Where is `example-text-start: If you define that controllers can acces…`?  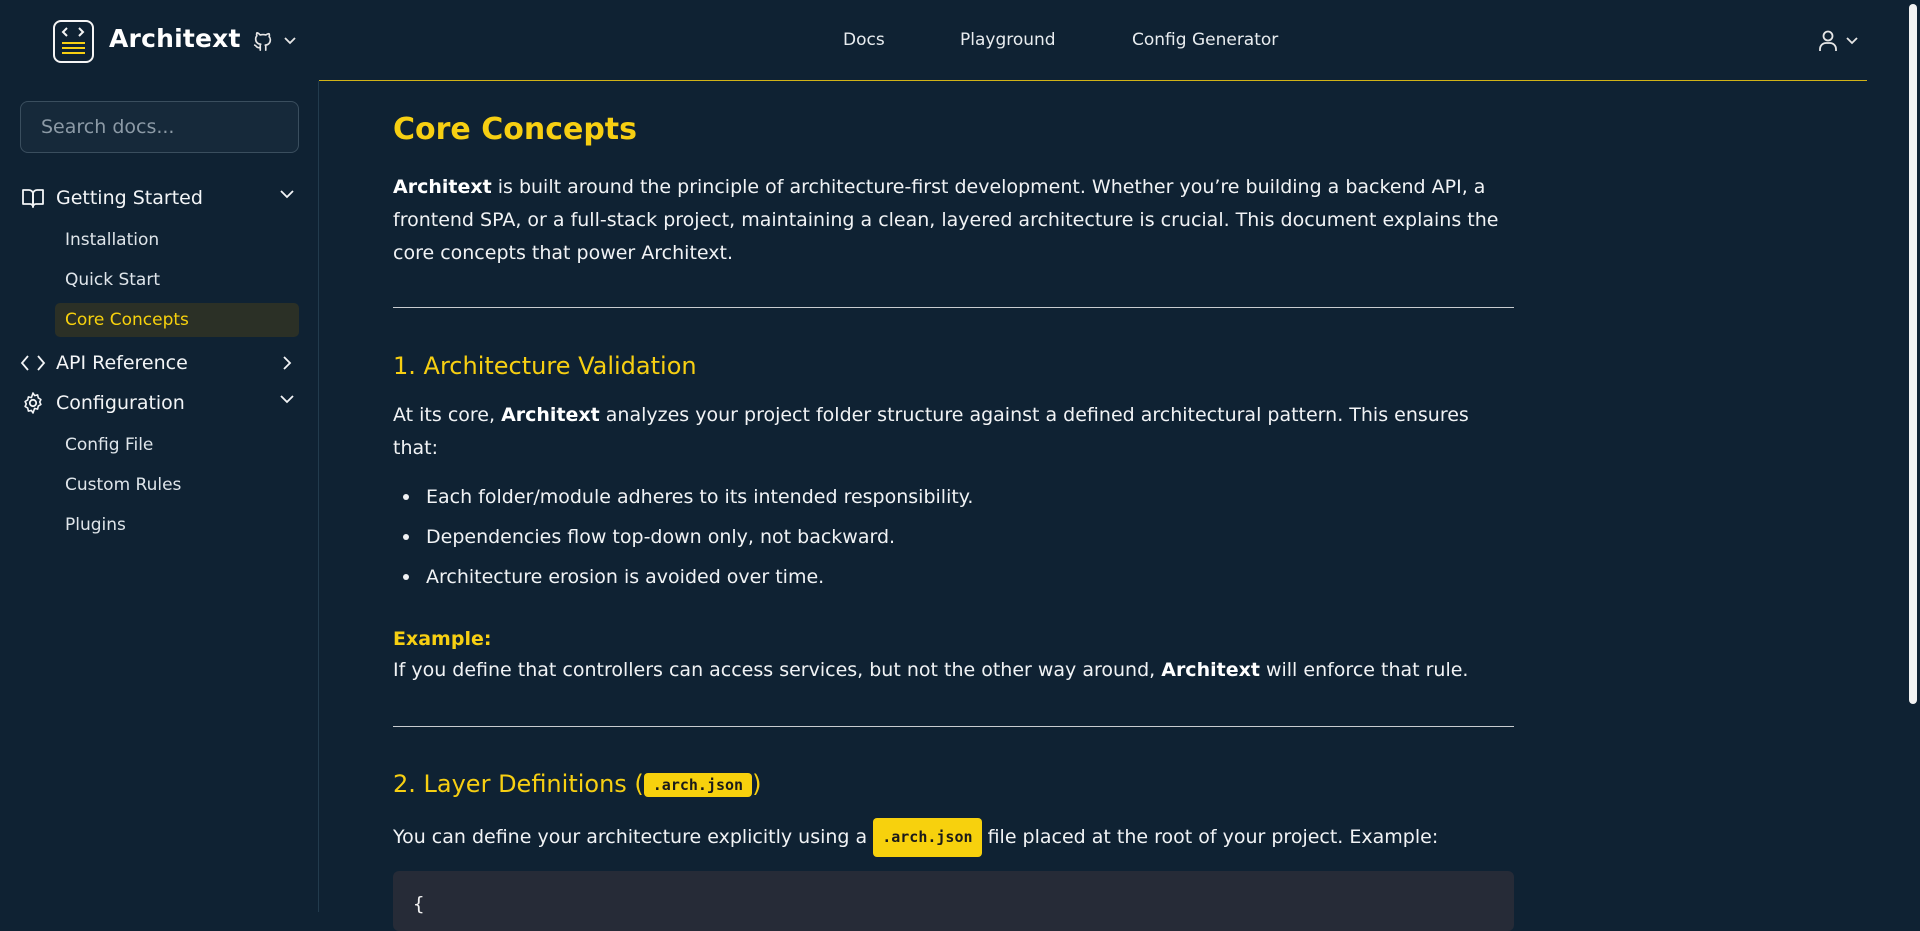
example-text-start: If you define that controllers can acces… is located at coordinates (777, 670).